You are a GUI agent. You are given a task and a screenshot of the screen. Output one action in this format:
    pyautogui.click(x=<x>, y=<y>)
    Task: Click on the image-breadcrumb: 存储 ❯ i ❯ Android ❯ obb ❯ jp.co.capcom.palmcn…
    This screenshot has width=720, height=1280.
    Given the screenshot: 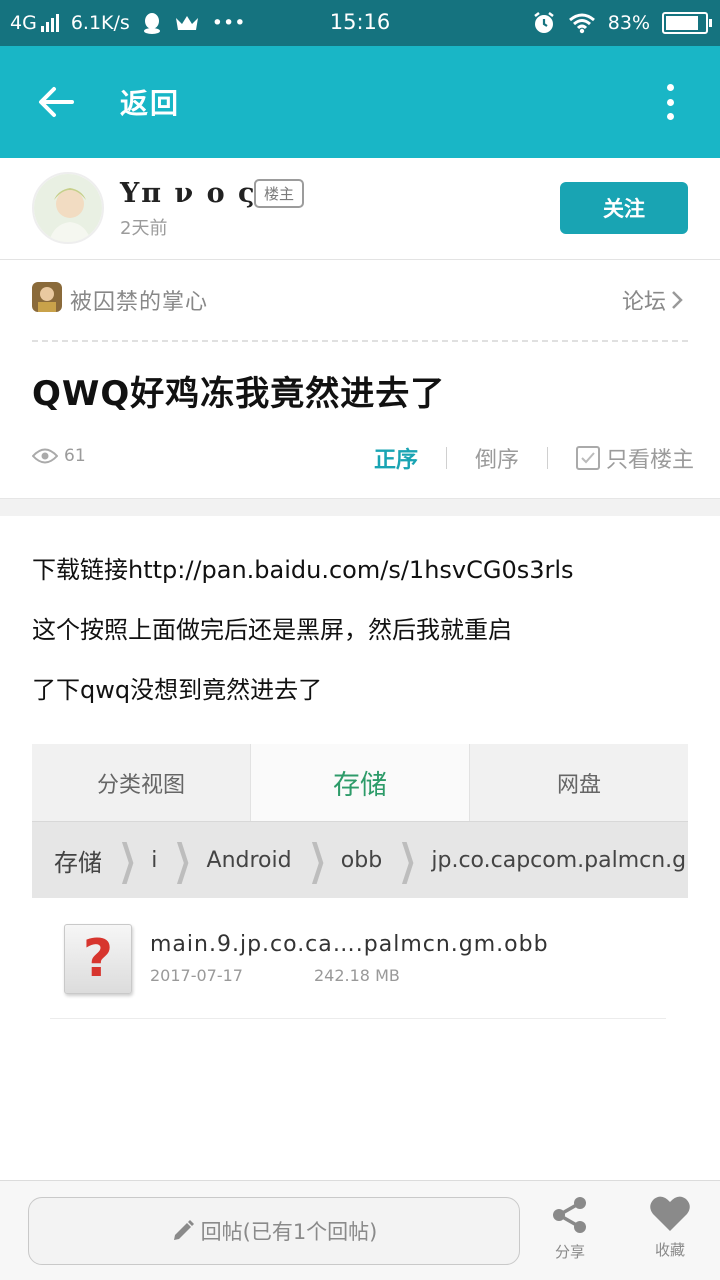 What is the action you would take?
    pyautogui.click(x=360, y=860)
    